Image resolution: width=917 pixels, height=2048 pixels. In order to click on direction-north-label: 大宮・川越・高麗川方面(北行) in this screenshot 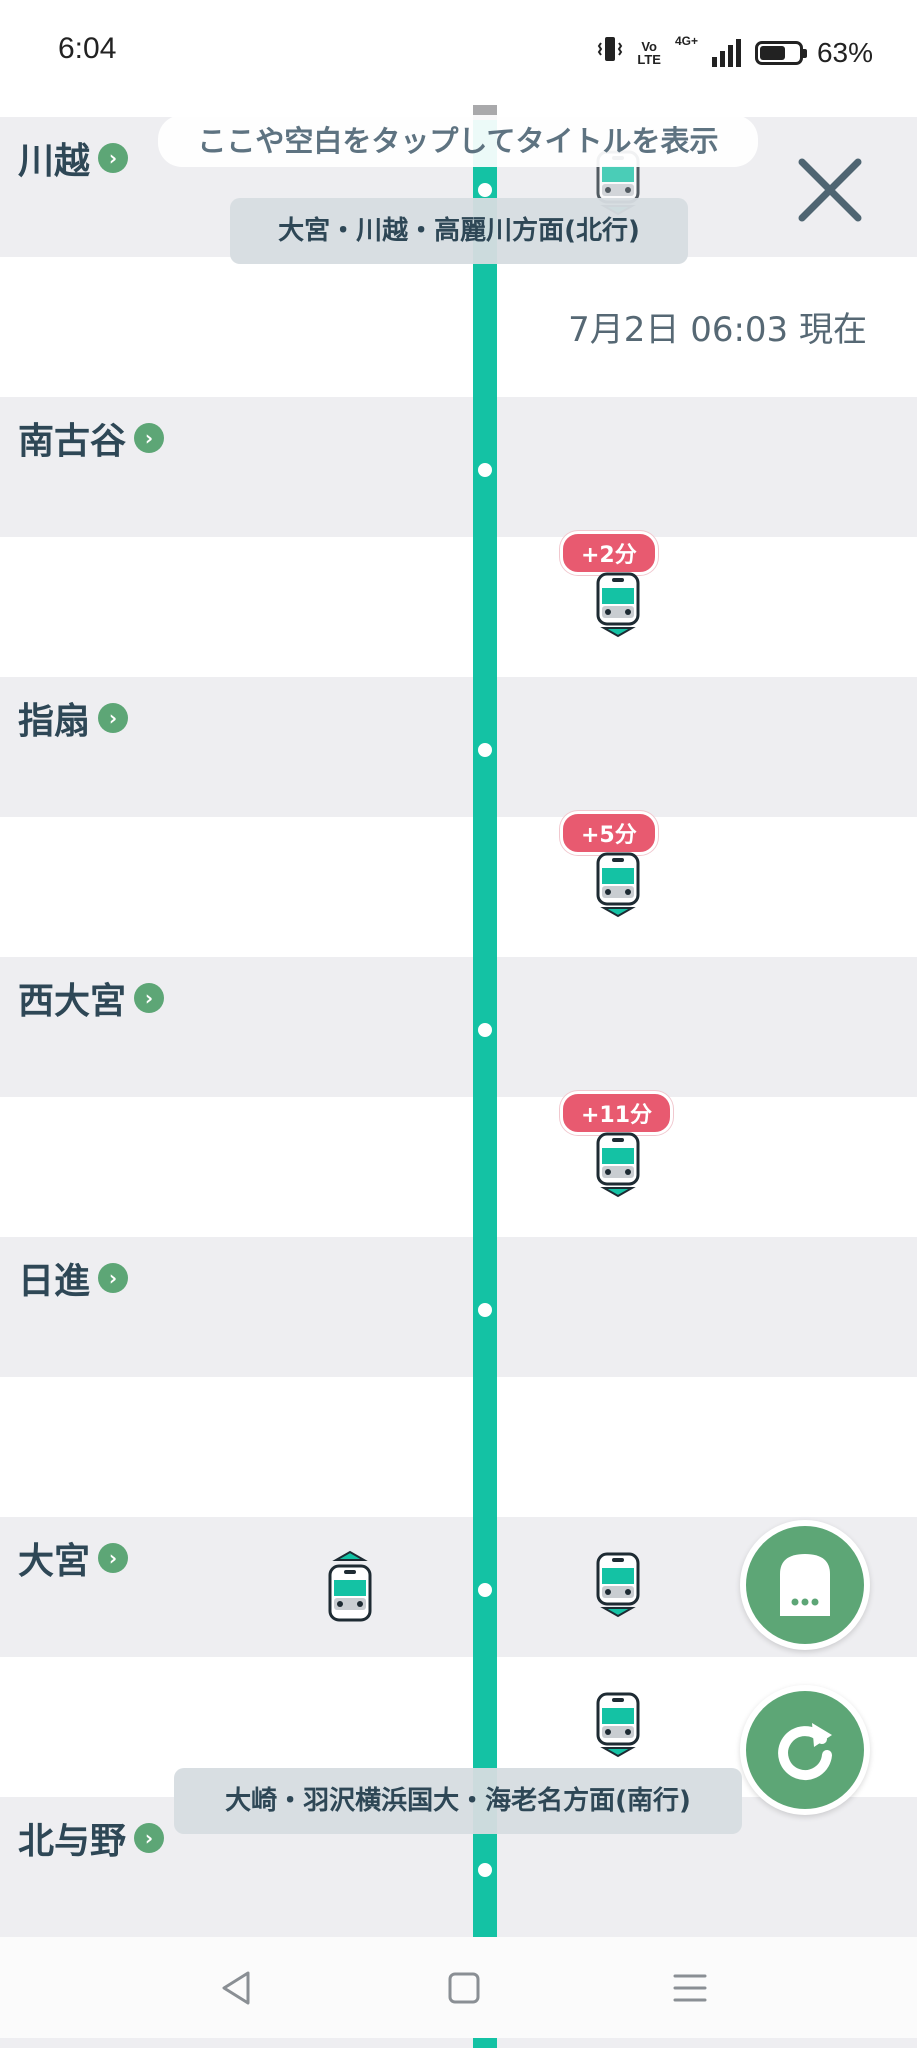, I will do `click(459, 231)`.